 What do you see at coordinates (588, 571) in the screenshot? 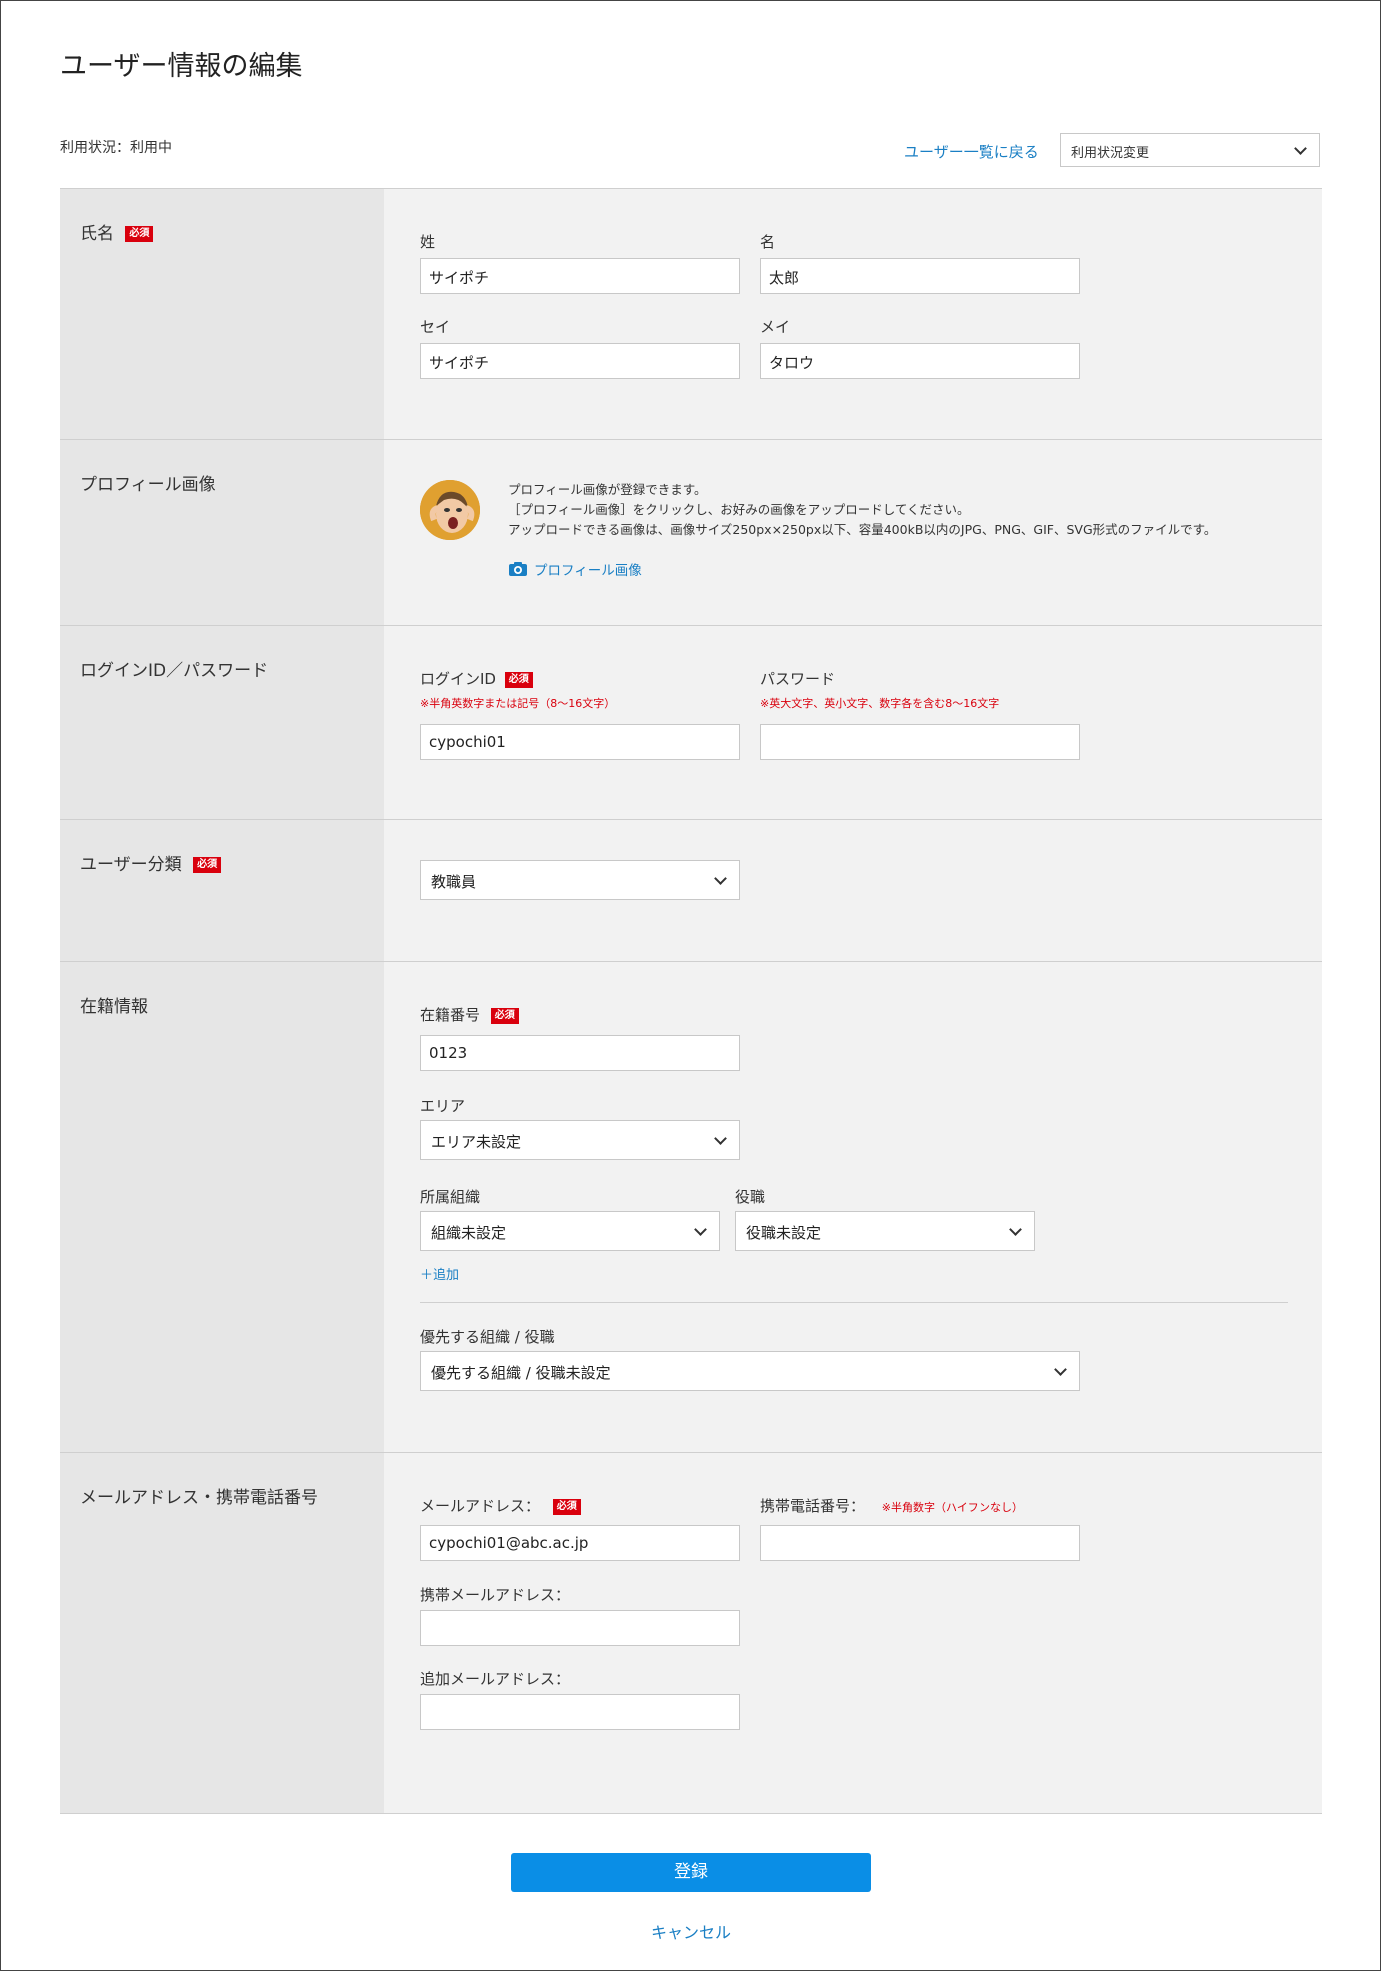
I see `profile-image-upload-label: プロフィール画像` at bounding box center [588, 571].